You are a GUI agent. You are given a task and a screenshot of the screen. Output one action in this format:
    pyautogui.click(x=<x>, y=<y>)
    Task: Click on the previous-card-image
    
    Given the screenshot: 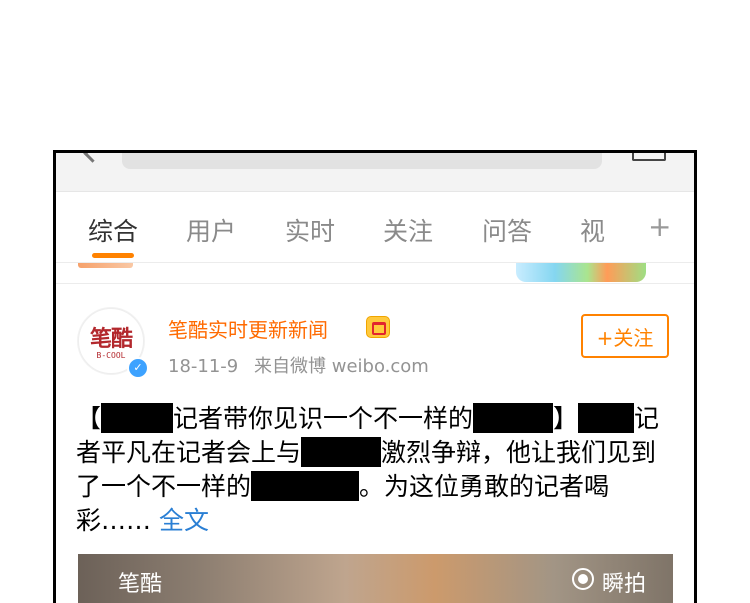 What is the action you would take?
    pyautogui.click(x=581, y=272)
    